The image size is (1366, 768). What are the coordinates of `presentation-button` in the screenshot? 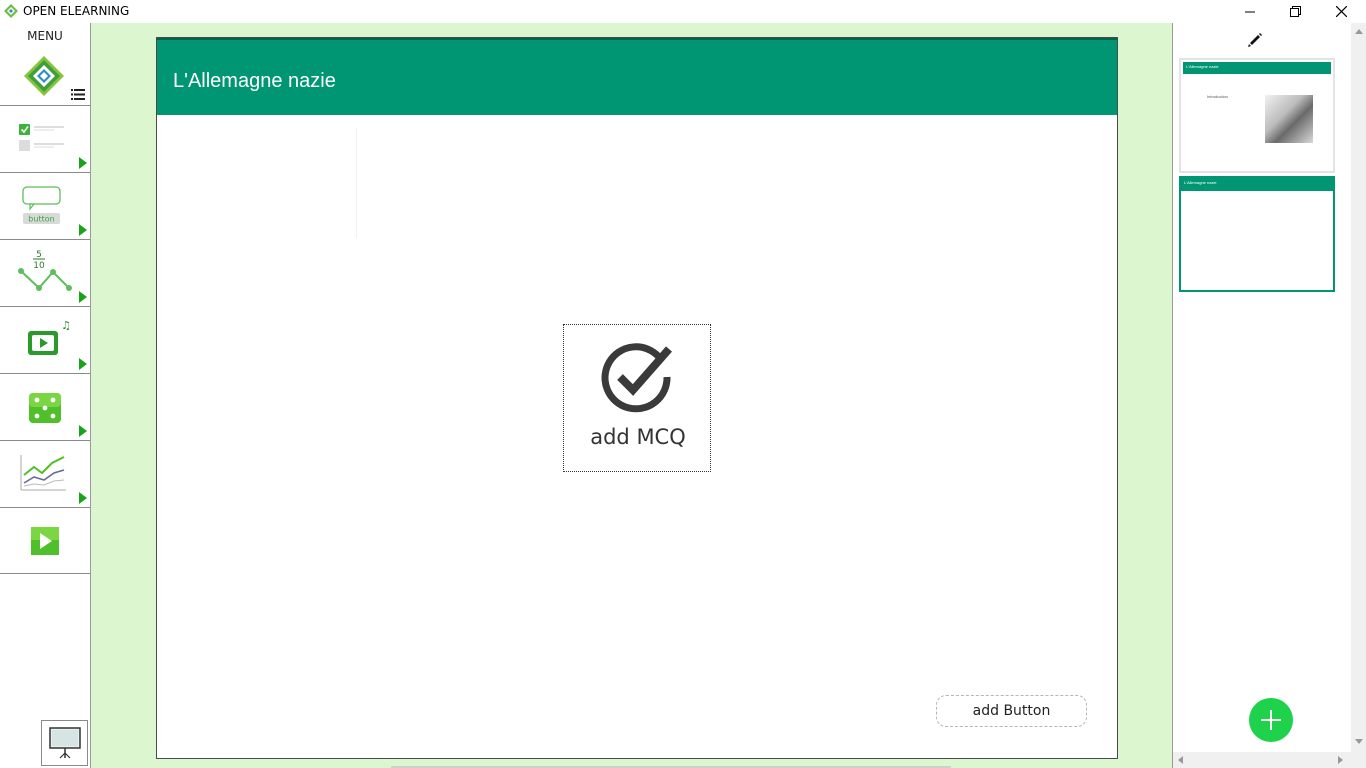 It's located at (64, 743).